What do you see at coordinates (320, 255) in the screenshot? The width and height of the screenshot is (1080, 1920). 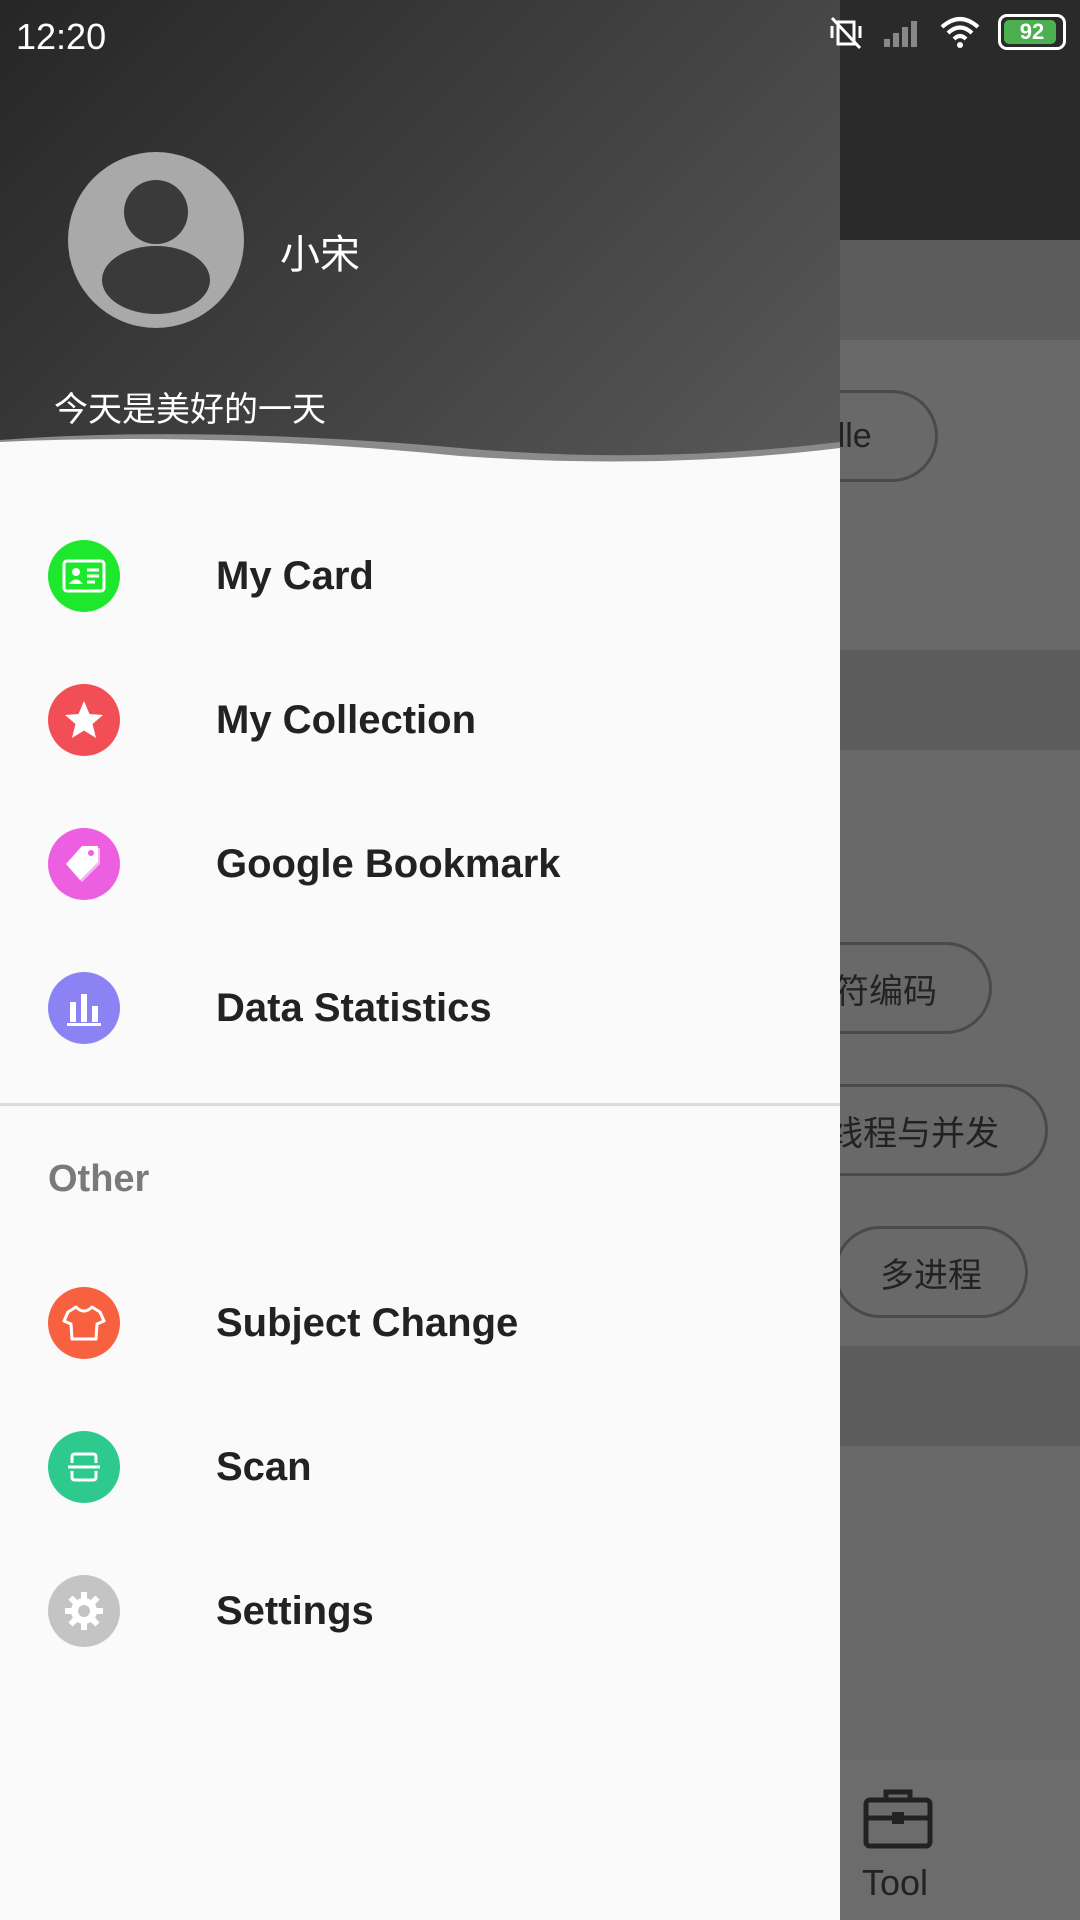 I see `user-name: 小宋` at bounding box center [320, 255].